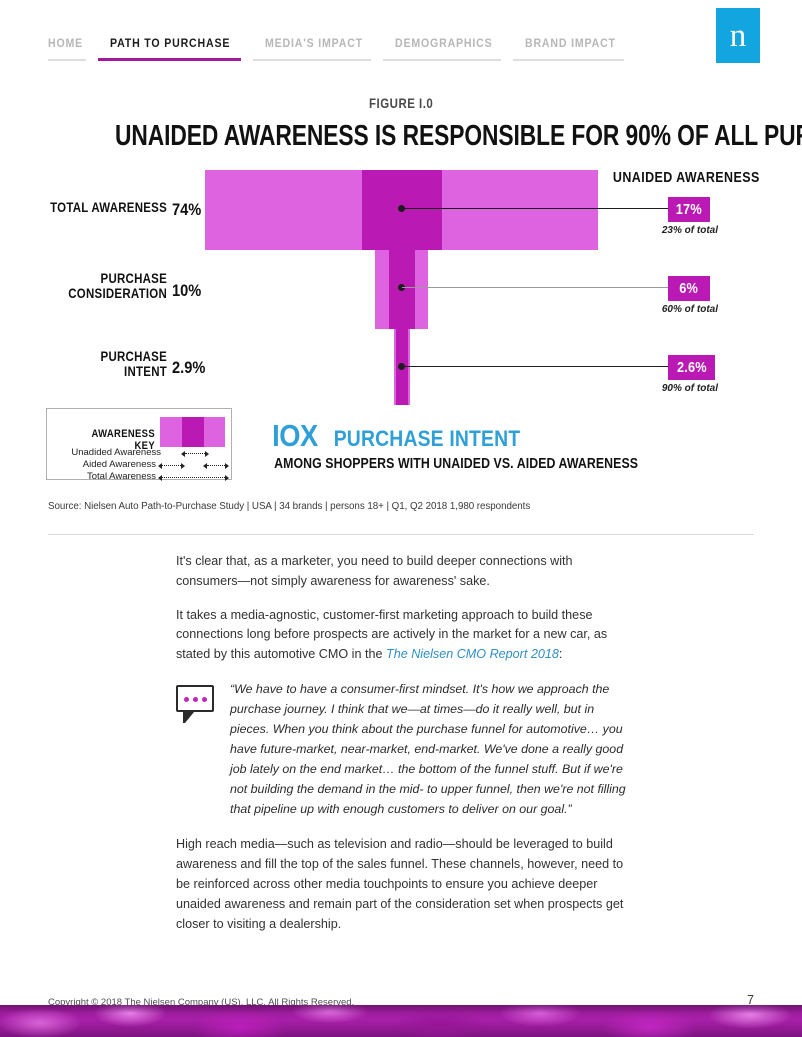 This screenshot has width=802, height=1037. I want to click on paragraph-2-after: :, so click(560, 654).